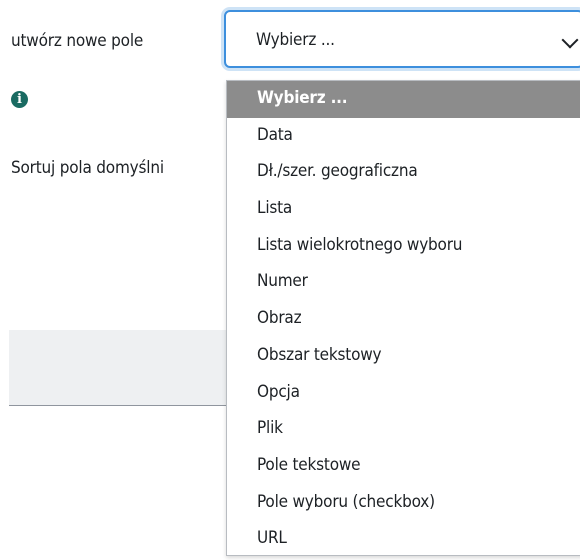  What do you see at coordinates (403, 172) in the screenshot?
I see `dropdown-option-latlong: Dł./szer. geograficzna` at bounding box center [403, 172].